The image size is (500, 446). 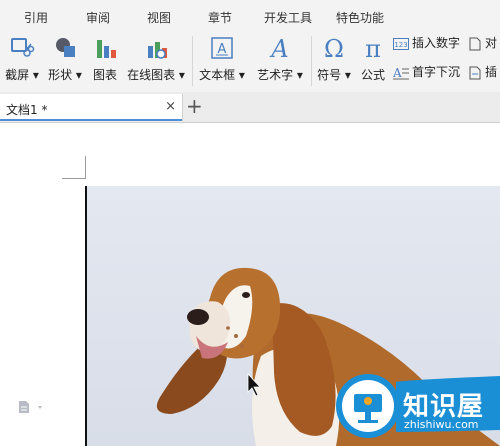 What do you see at coordinates (441, 424) in the screenshot?
I see `watermark-url: zhishiwu.com` at bounding box center [441, 424].